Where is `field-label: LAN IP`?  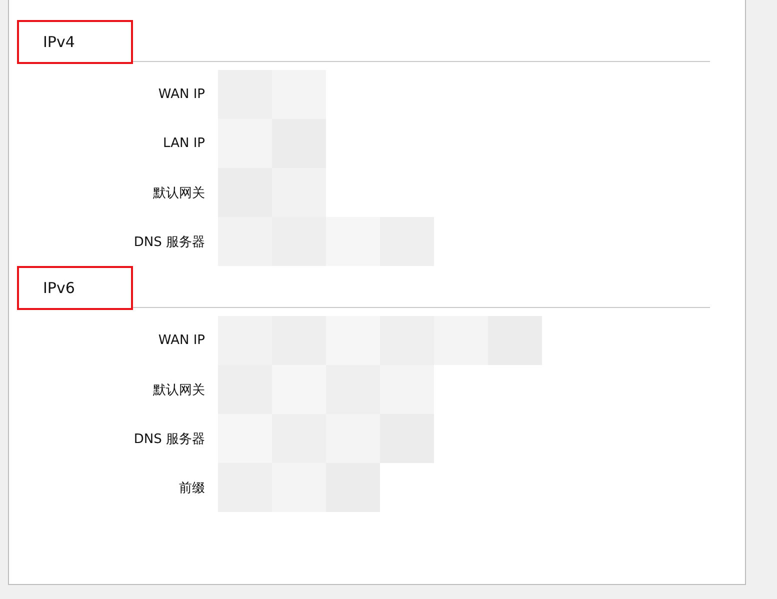
field-label: LAN IP is located at coordinates (183, 143).